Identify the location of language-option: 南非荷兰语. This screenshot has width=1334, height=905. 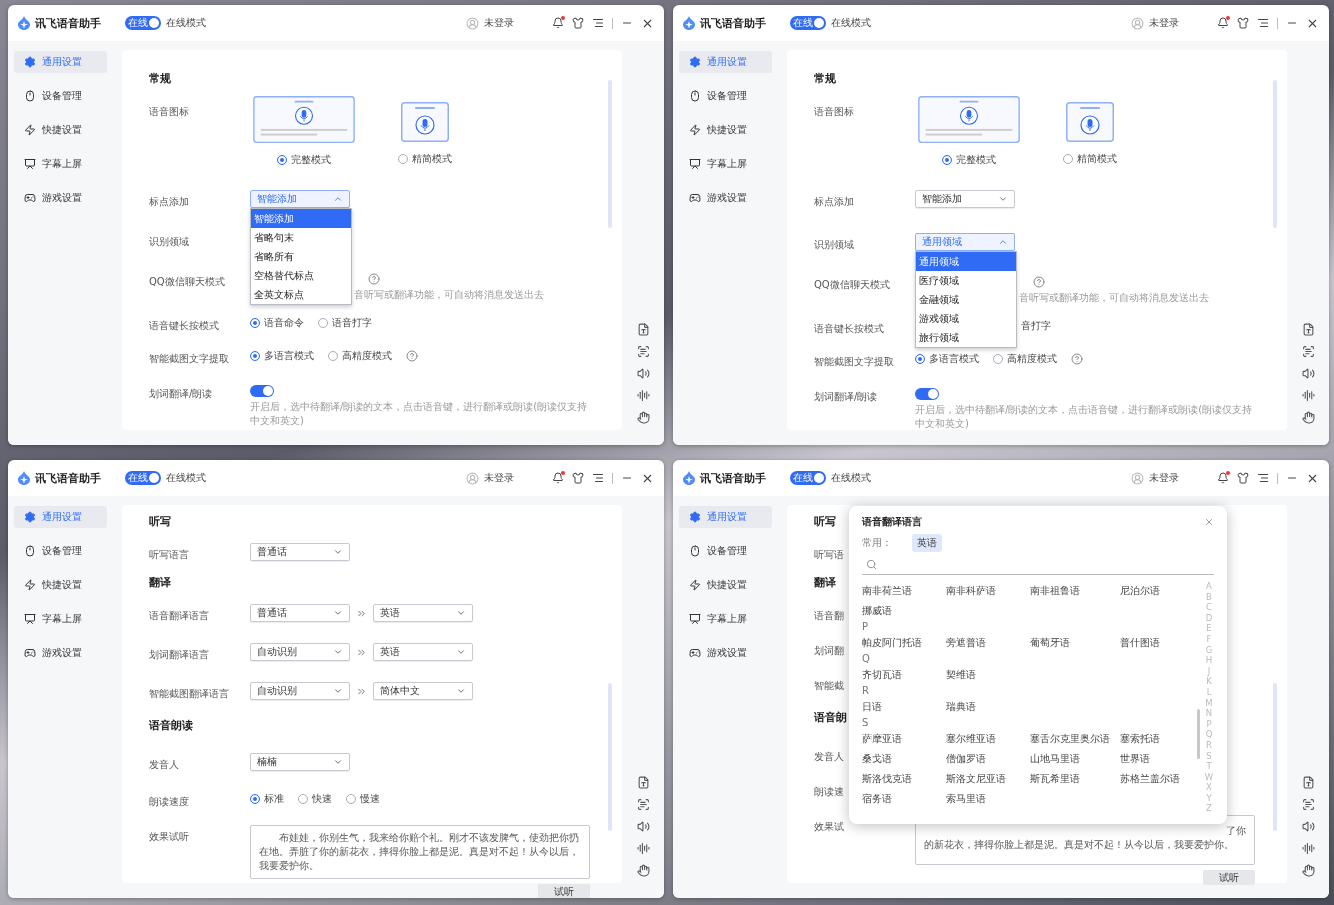
(904, 591).